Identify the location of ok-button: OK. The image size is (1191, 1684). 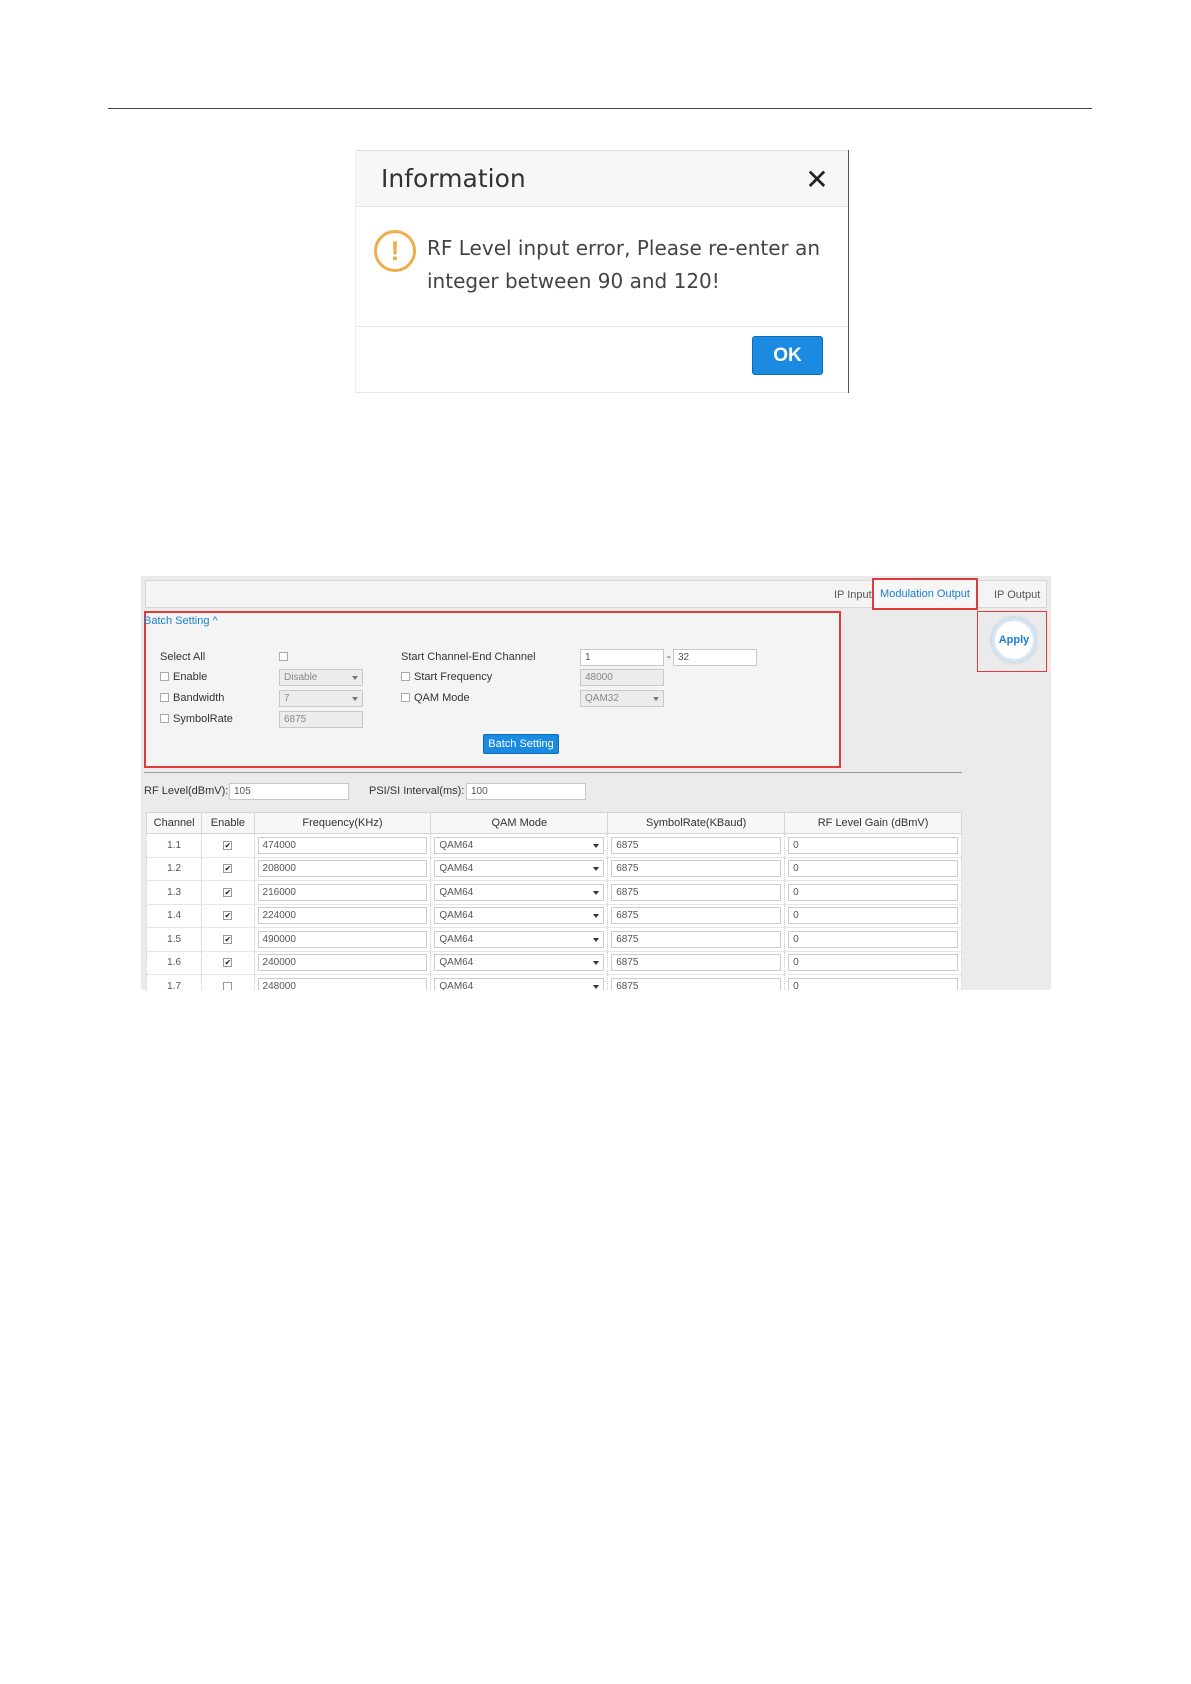
(787, 355).